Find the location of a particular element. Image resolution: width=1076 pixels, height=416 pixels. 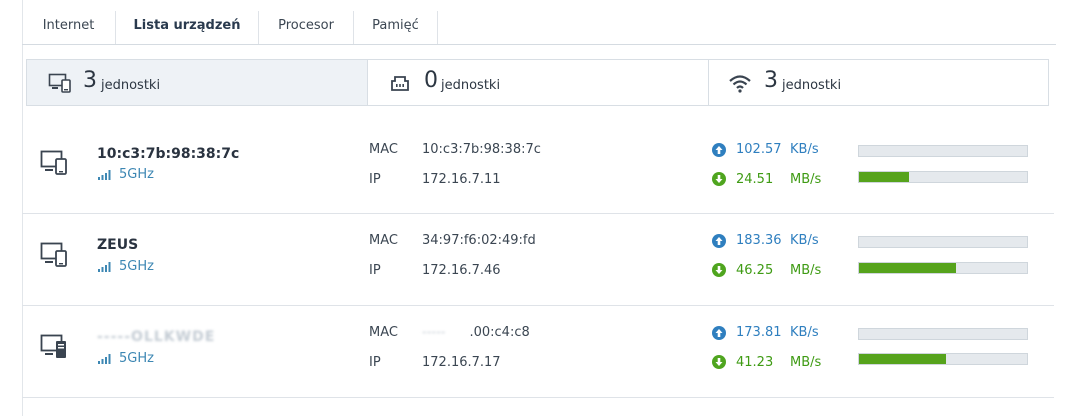

summary-wifi-devices: 3 jednostki is located at coordinates (878, 82).